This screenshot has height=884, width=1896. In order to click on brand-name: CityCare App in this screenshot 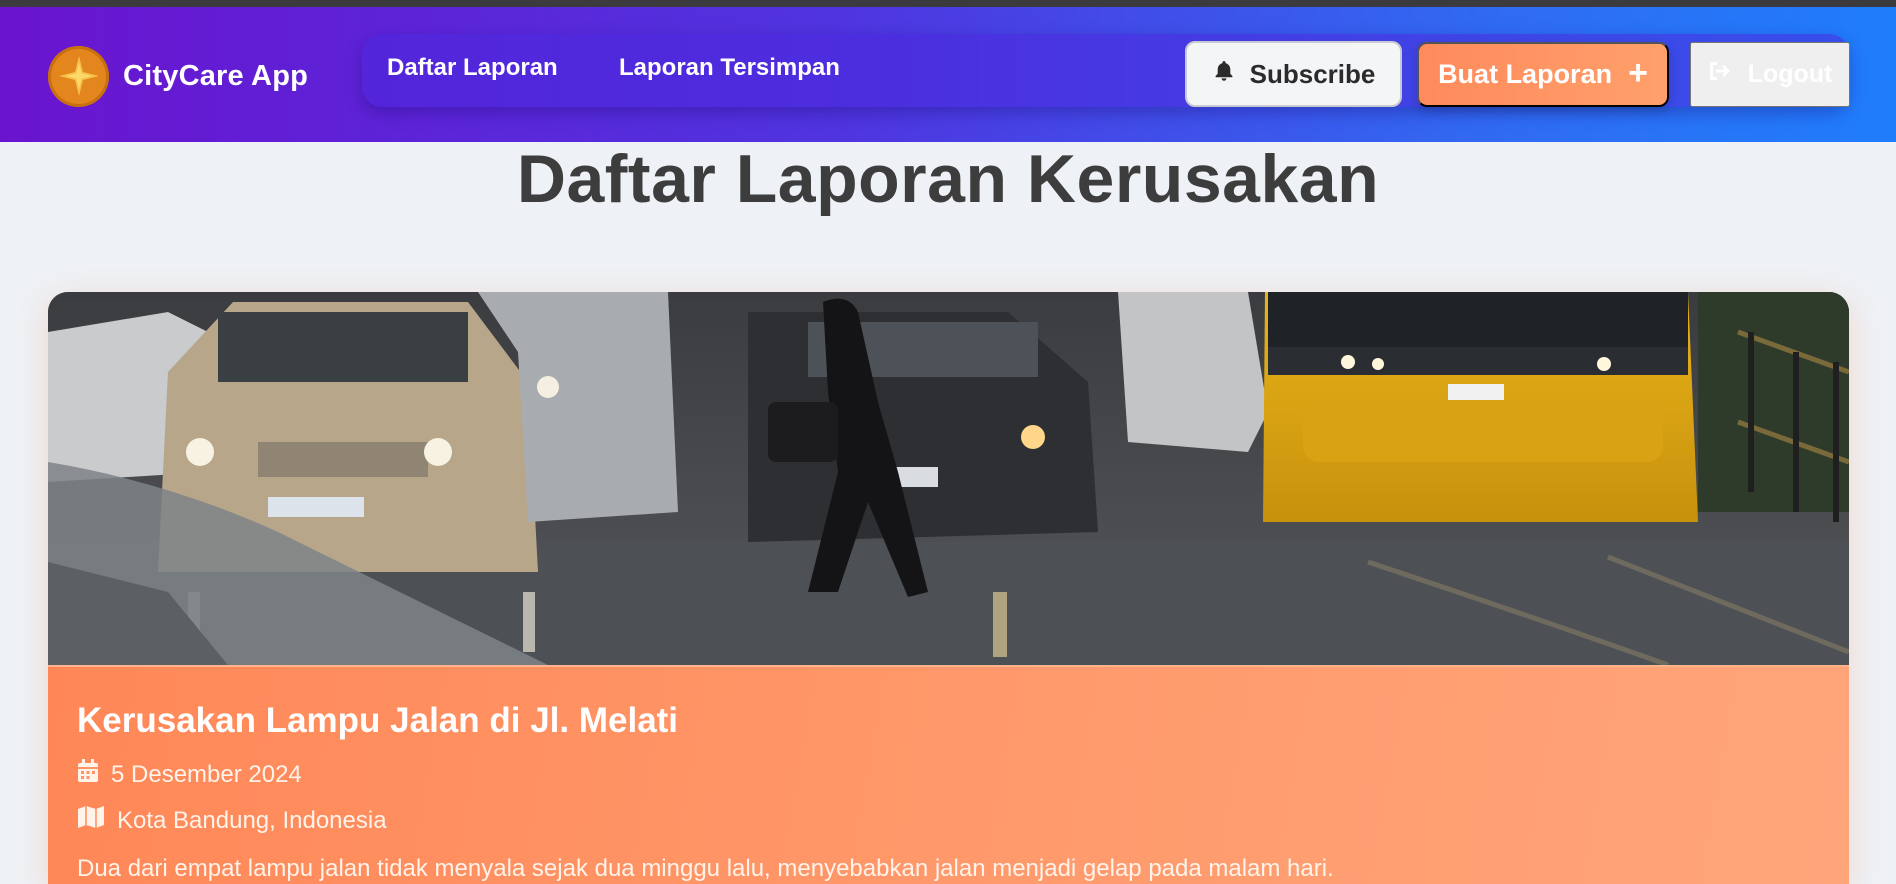, I will do `click(216, 75)`.